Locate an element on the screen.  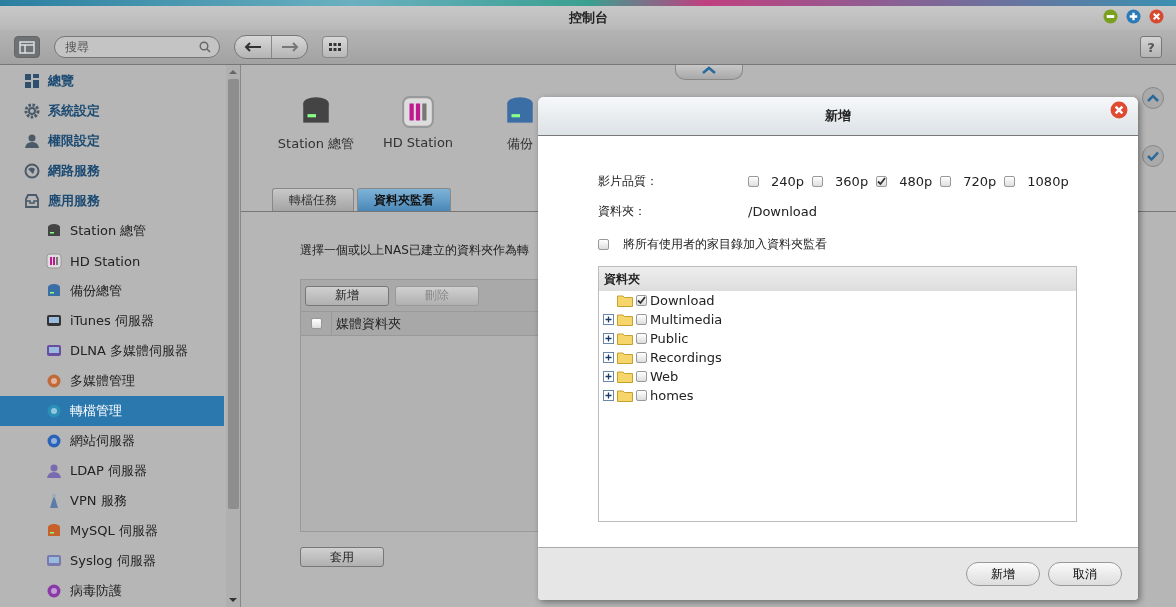
tree-item: Download is located at coordinates (682, 300).